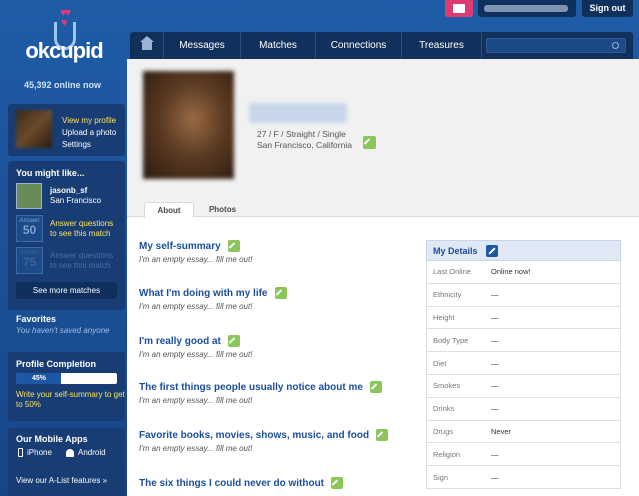 The height and width of the screenshot is (496, 639). Describe the element at coordinates (52, 439) in the screenshot. I see `mobile-apps-title: Our Mobile Apps` at that location.